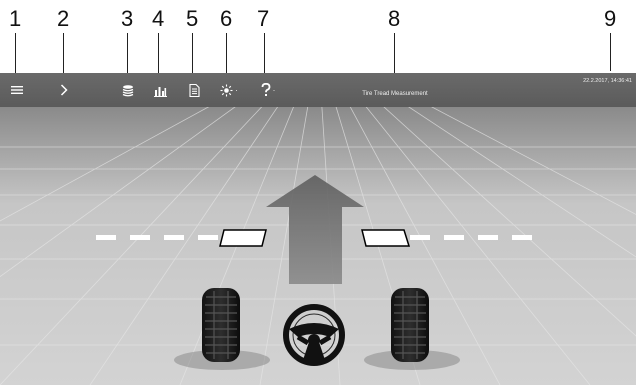  Describe the element at coordinates (192, 18) in the screenshot. I see `callout-5: 5` at that location.